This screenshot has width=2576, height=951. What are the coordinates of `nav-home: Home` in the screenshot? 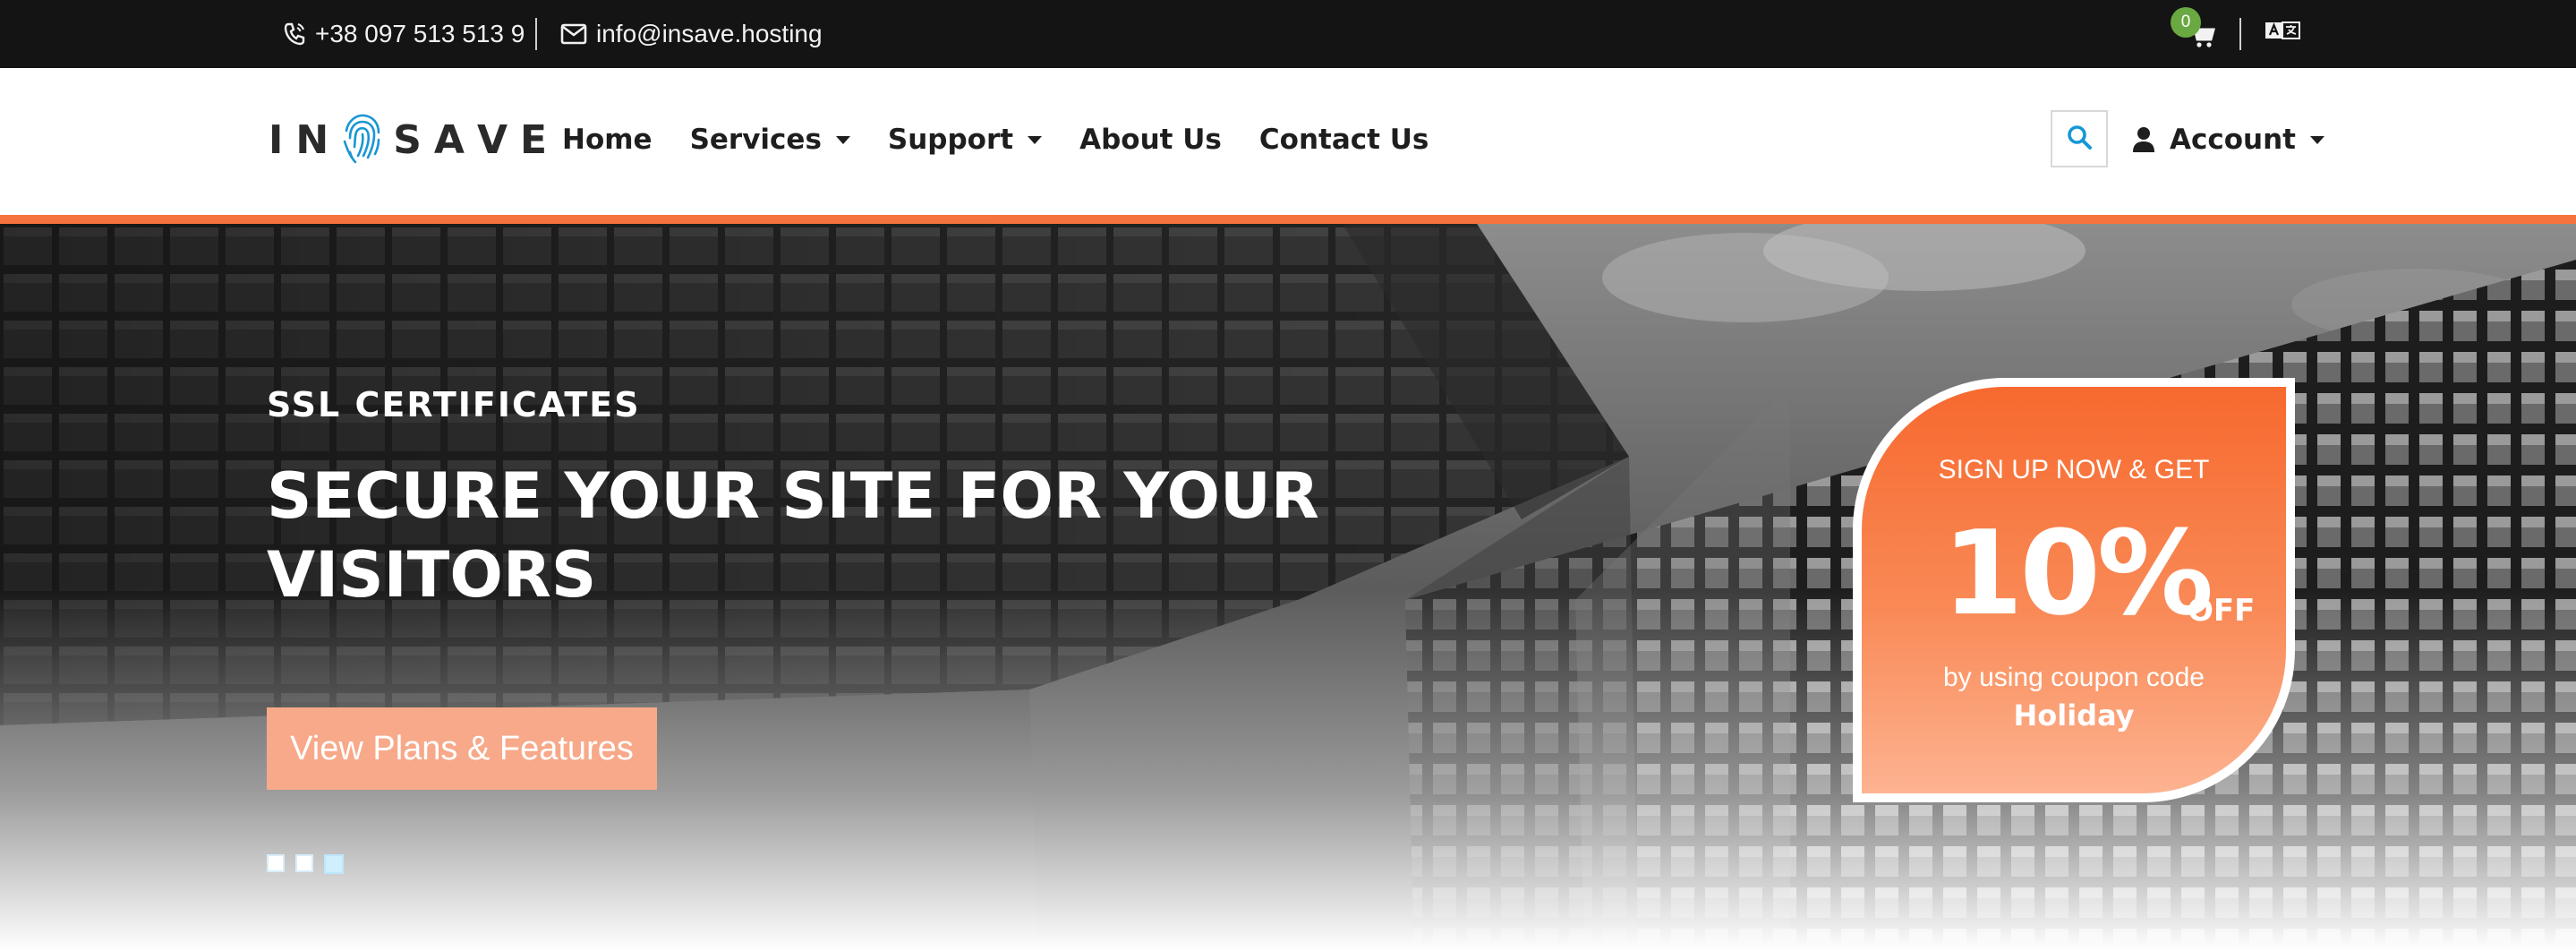 It's located at (607, 140).